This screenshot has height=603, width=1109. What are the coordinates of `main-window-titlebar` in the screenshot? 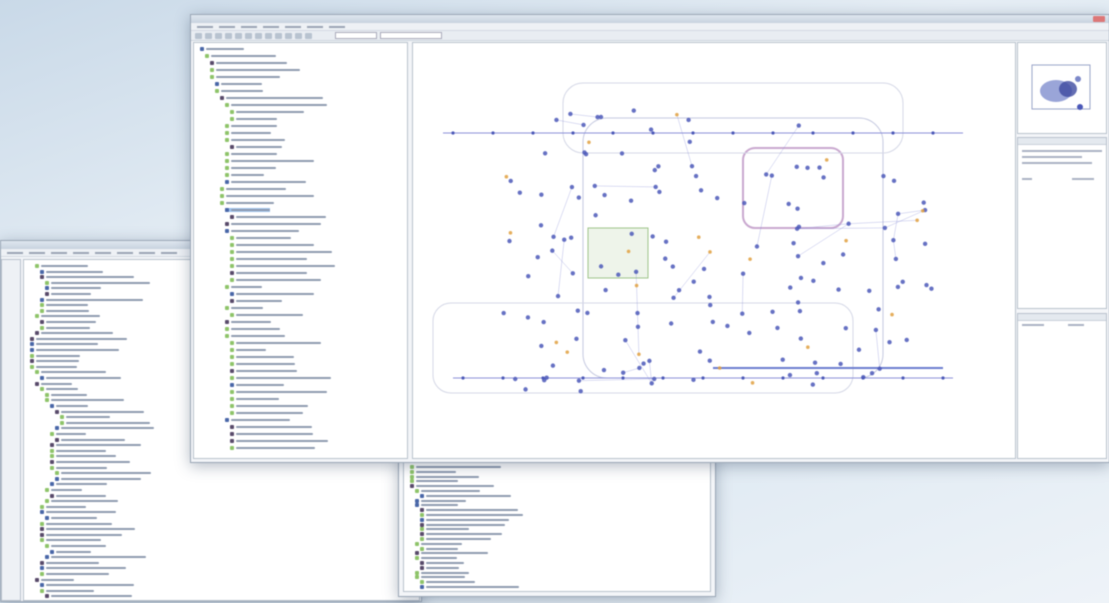 It's located at (650, 19).